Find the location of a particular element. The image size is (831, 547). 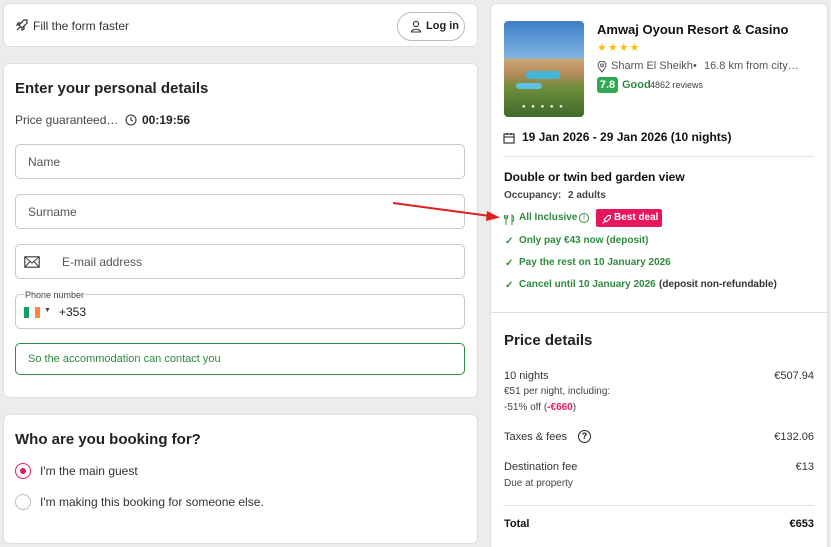

name-field: Name is located at coordinates (240, 161).